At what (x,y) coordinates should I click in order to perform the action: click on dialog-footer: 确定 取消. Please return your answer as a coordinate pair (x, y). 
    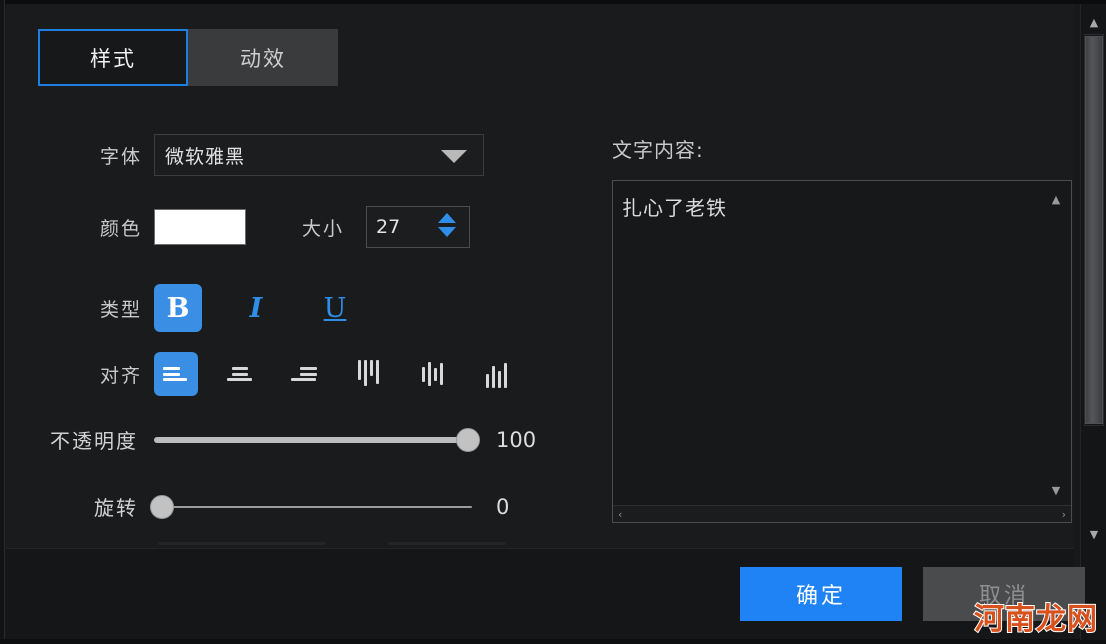
    Looking at the image, I should click on (545, 593).